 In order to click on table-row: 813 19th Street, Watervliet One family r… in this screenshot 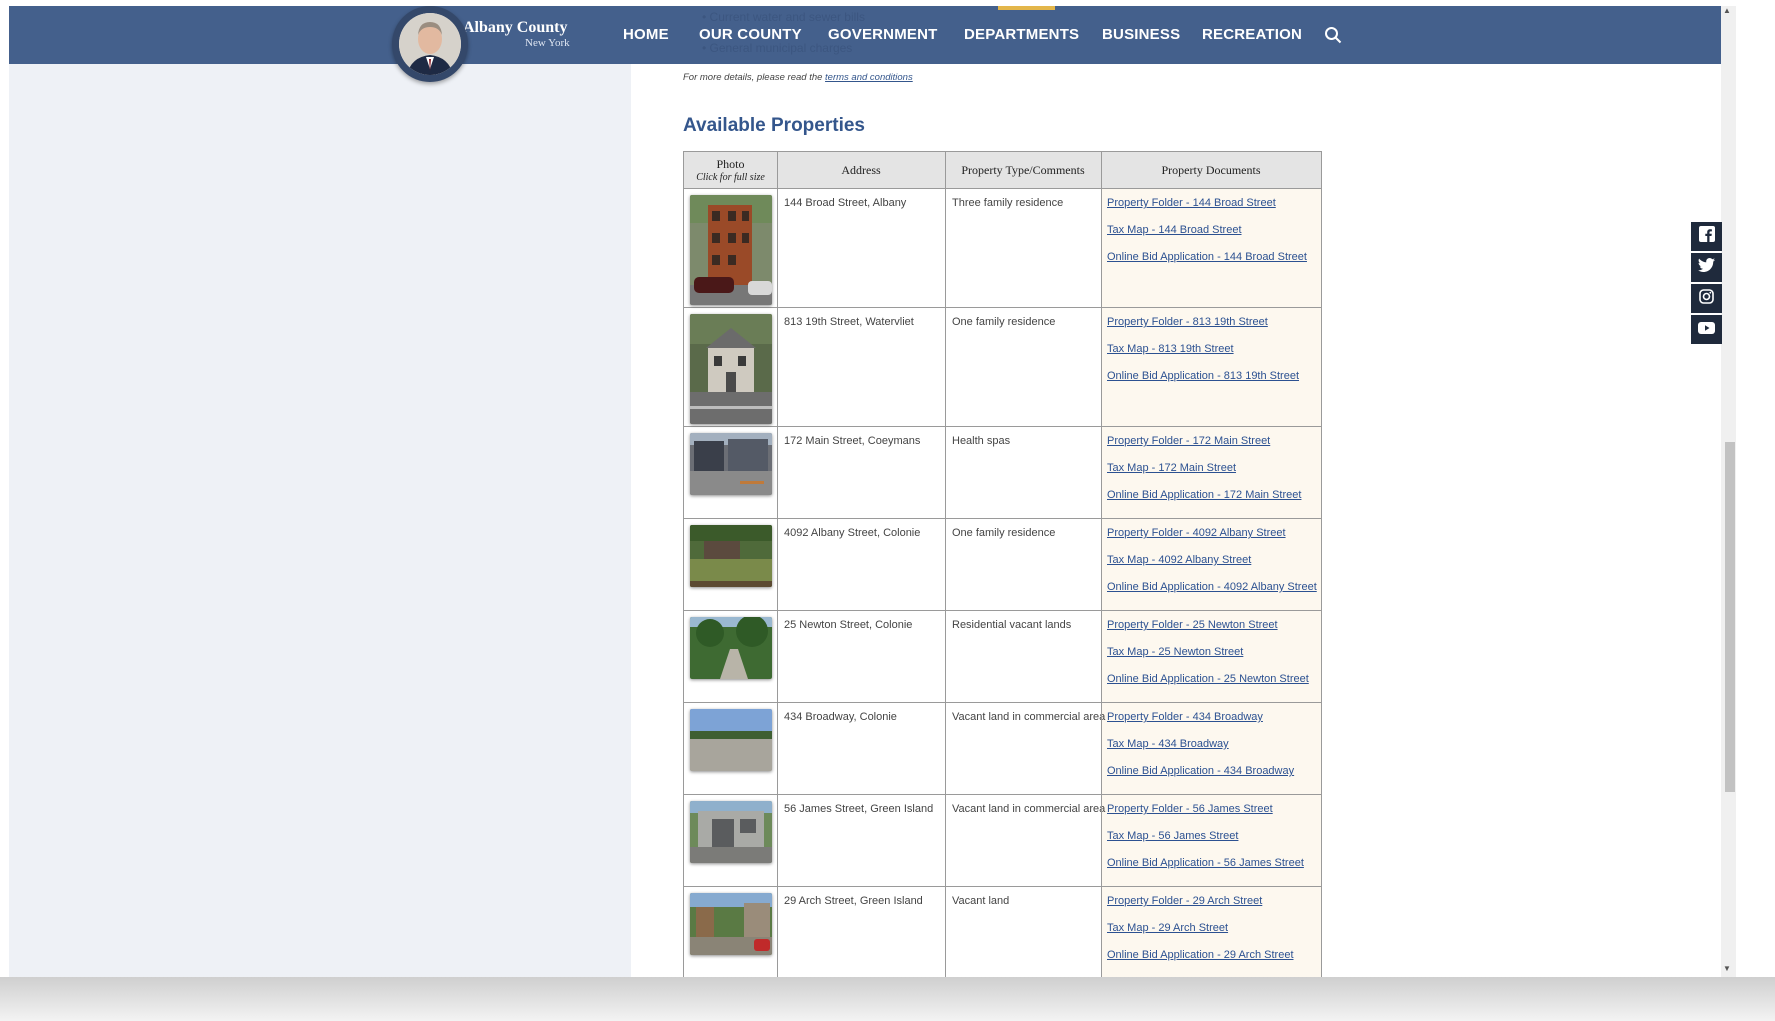, I will do `click(1002, 367)`.